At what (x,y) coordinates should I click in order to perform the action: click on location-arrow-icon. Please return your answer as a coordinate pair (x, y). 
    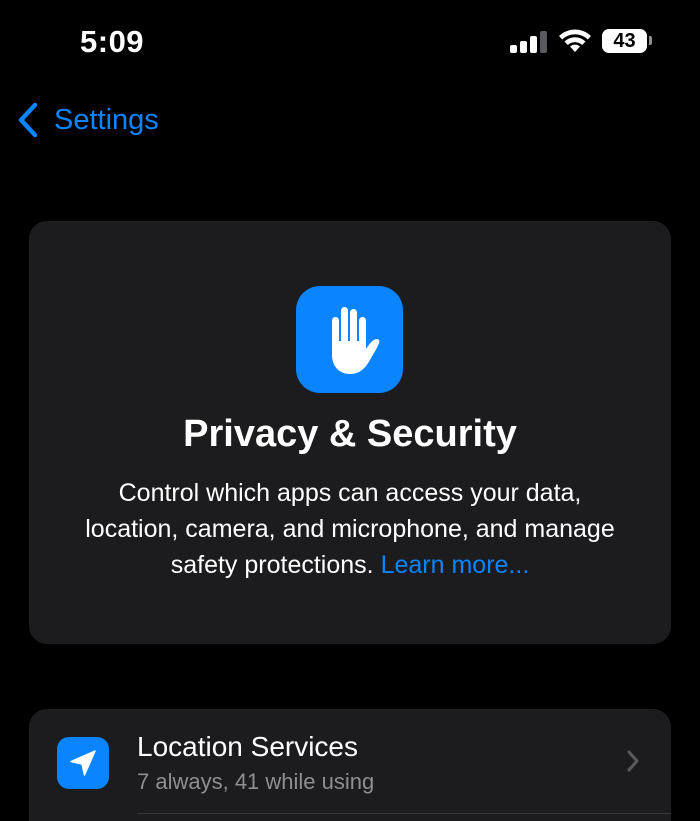
    Looking at the image, I should click on (83, 763).